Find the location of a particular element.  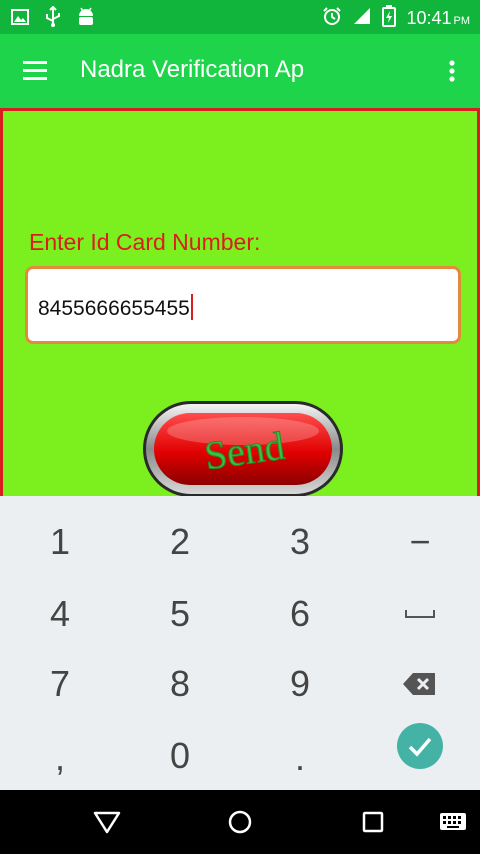

signal-icon is located at coordinates (362, 18).